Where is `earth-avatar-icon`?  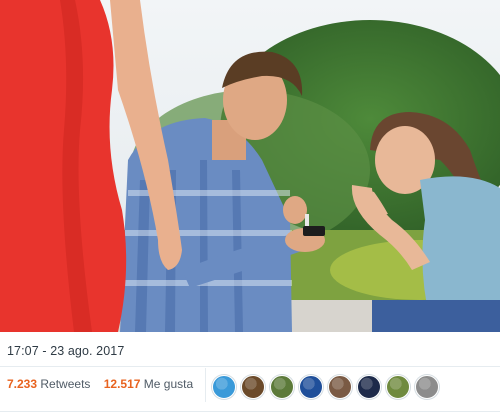
earth-avatar-icon is located at coordinates (311, 387).